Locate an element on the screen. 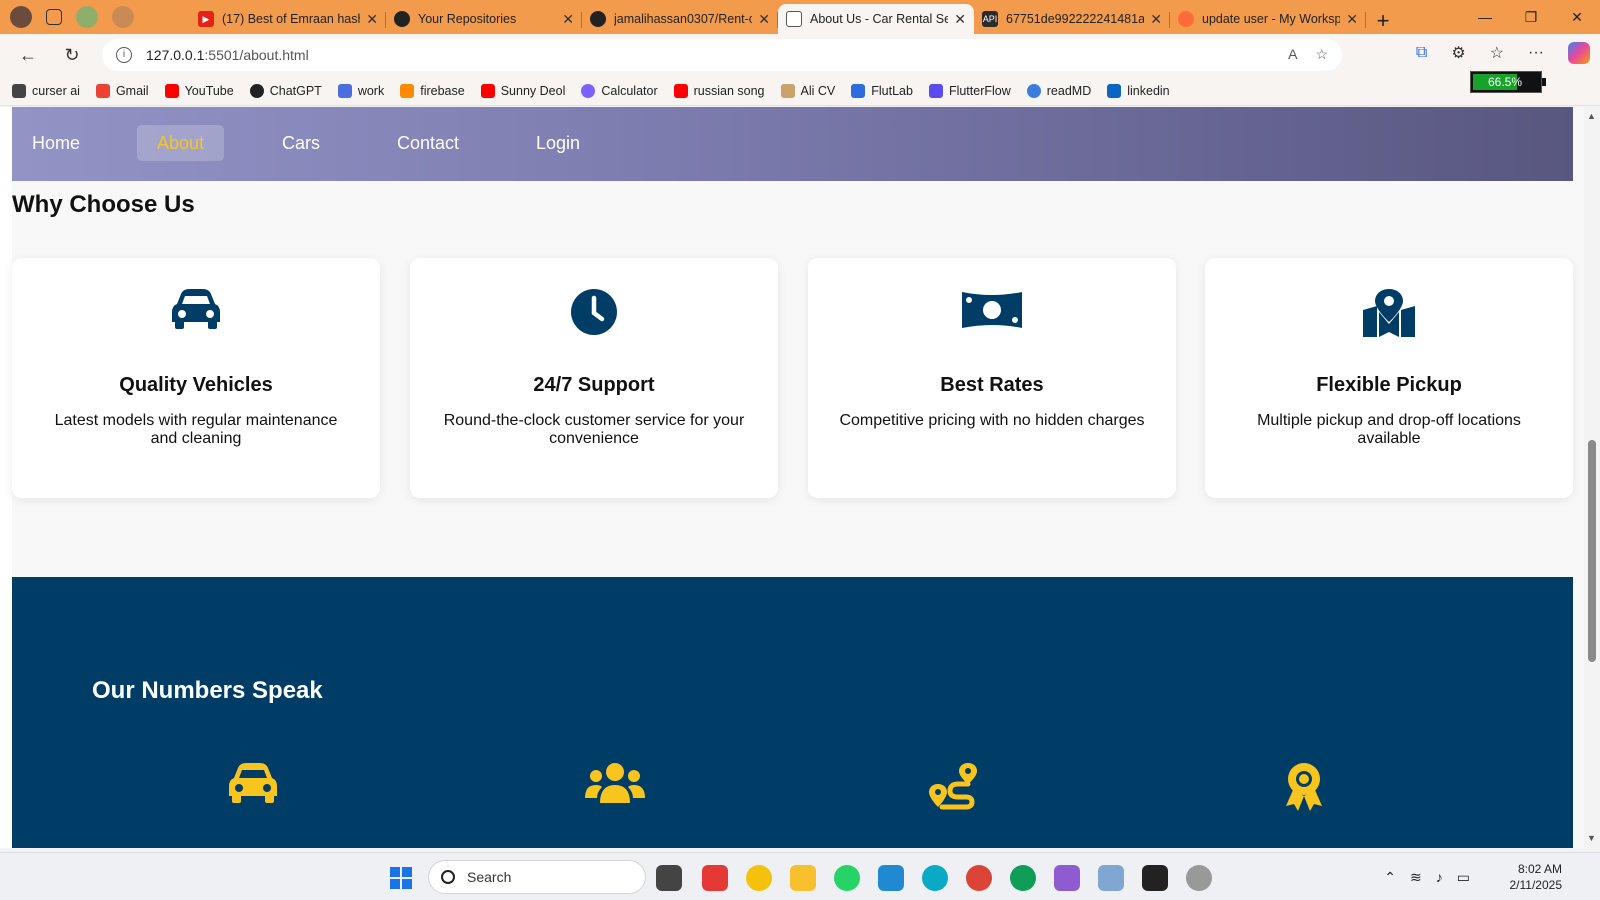 The image size is (1600, 900). scrollbar-thumb is located at coordinates (1592, 551).